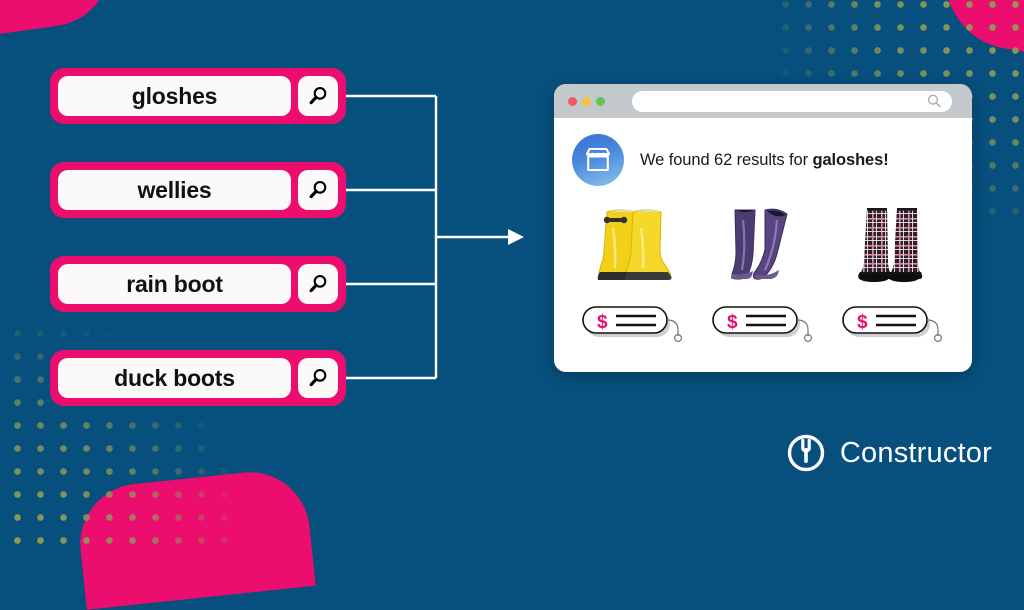 This screenshot has width=1024, height=610. I want to click on constructor-wordmark: Constructor, so click(915, 452).